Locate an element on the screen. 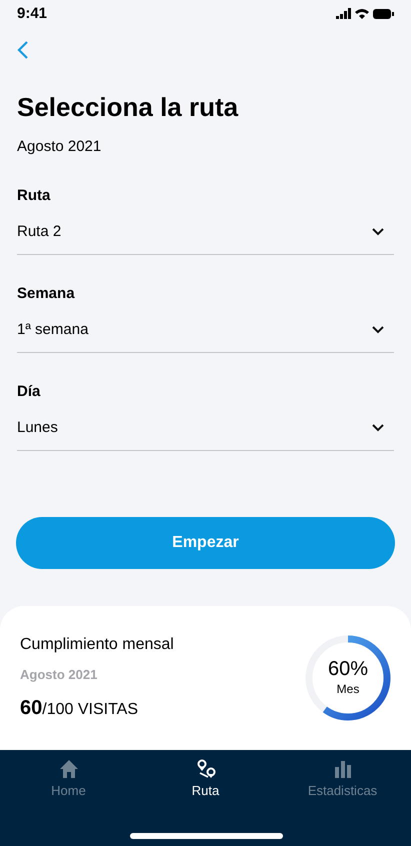 The height and width of the screenshot is (846, 411). page-subtitle: Agosto 2021 is located at coordinates (59, 147).